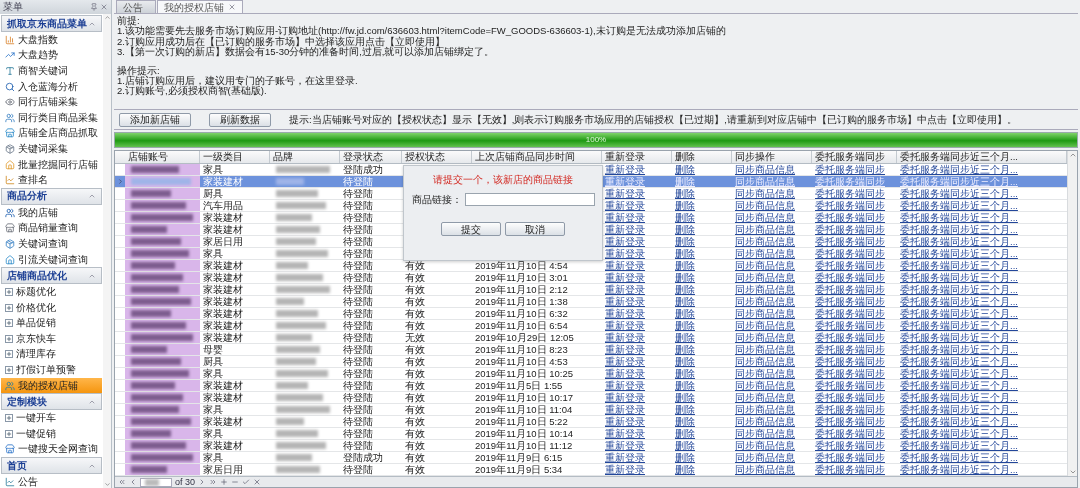  I want to click on page-total: of 30, so click(185, 482).